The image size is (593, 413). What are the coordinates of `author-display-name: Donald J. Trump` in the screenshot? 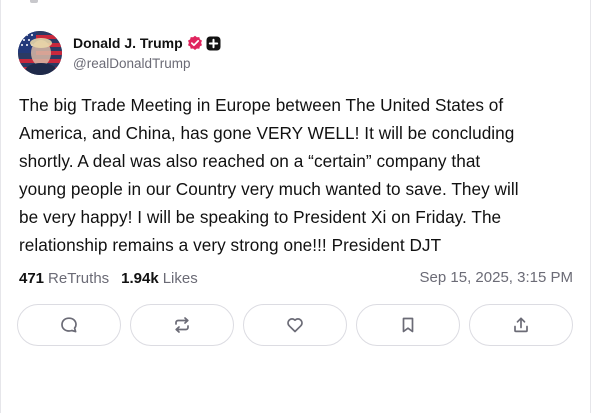 It's located at (128, 43).